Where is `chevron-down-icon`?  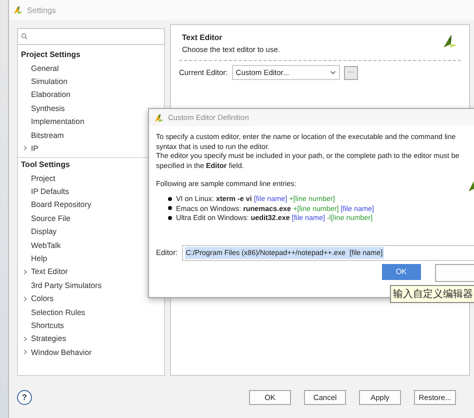 chevron-down-icon is located at coordinates (333, 72).